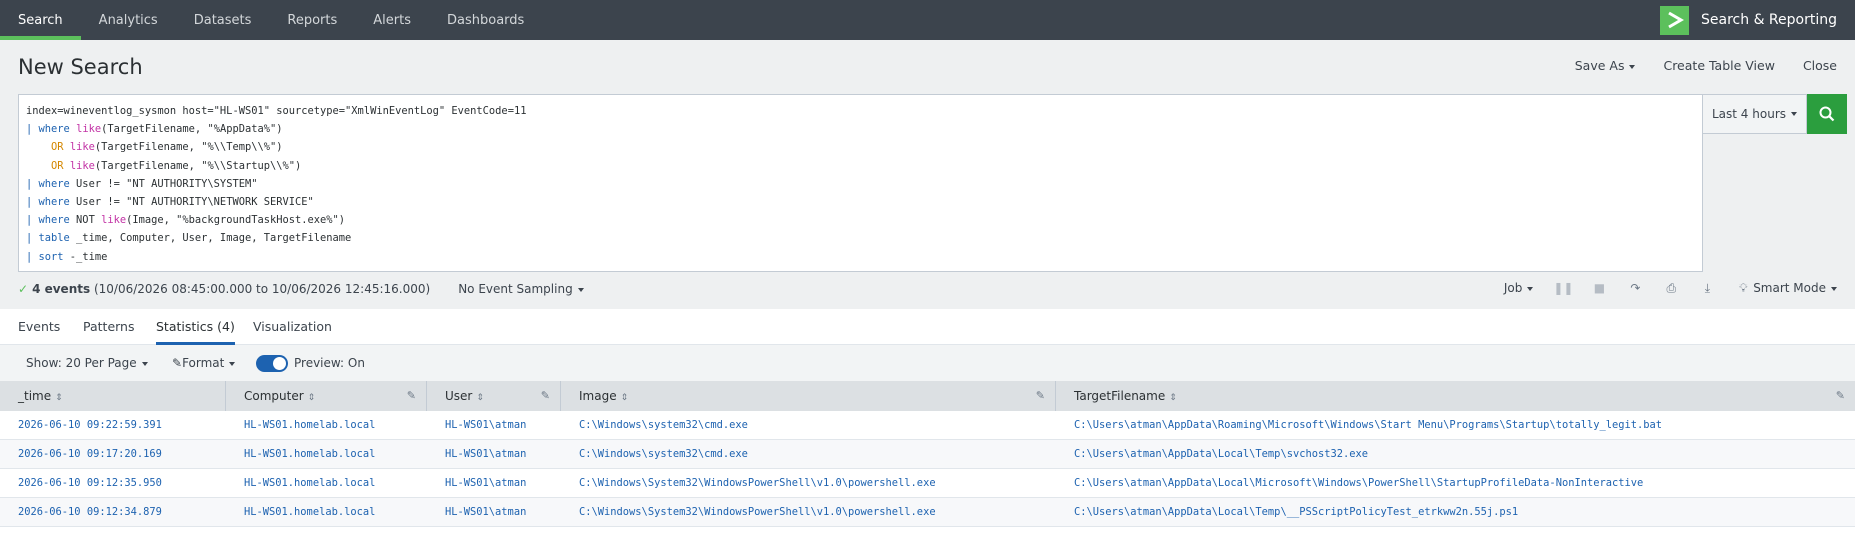 The width and height of the screenshot is (1855, 553). What do you see at coordinates (312, 20) in the screenshot?
I see `nav-tab-reports: Reports` at bounding box center [312, 20].